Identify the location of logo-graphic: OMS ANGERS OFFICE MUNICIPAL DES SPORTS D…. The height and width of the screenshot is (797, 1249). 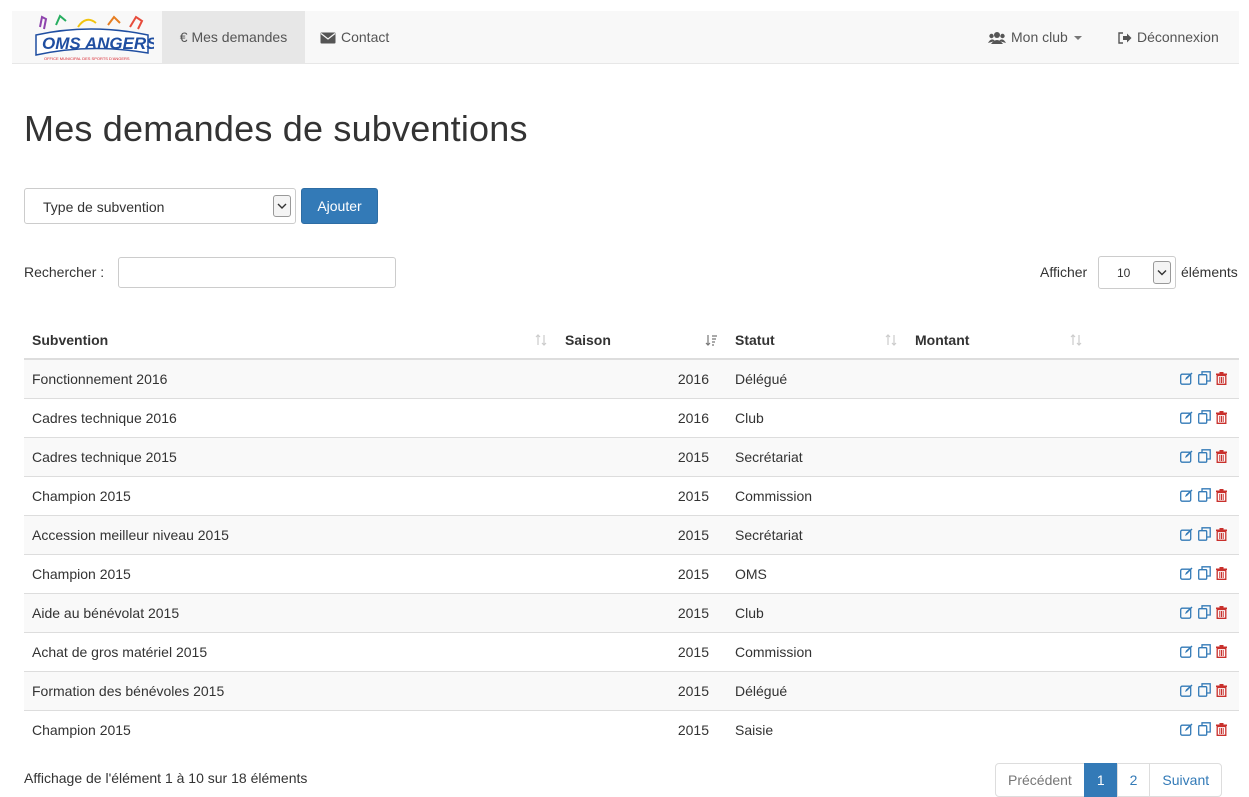
(96, 37).